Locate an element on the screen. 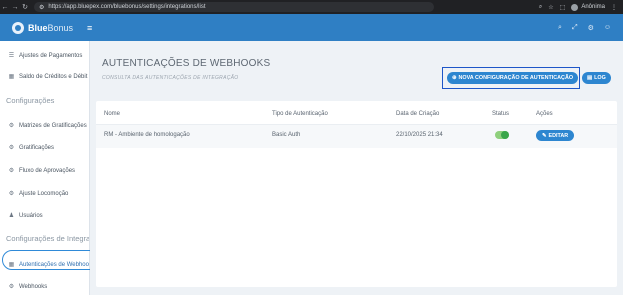  edit-label: EDITAR is located at coordinates (558, 135).